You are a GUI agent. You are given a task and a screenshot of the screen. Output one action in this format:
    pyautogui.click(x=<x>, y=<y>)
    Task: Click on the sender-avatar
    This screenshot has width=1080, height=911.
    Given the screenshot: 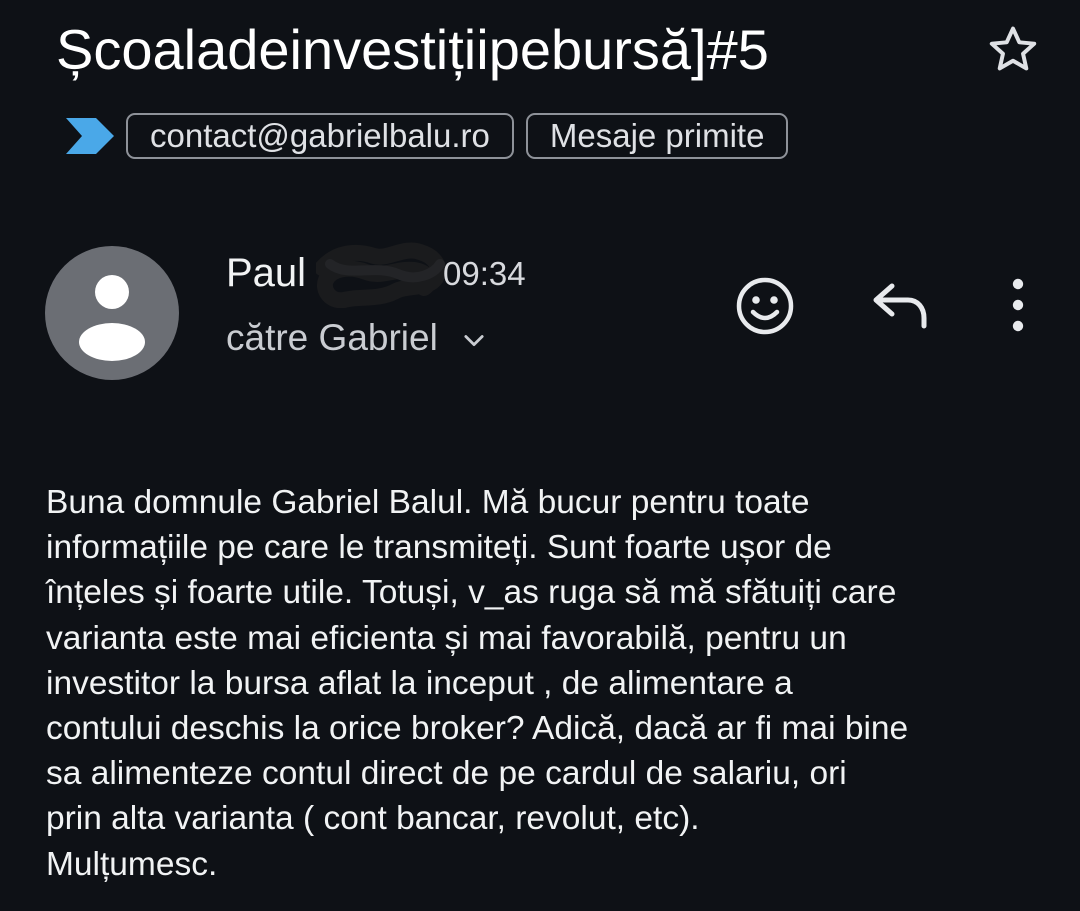 What is the action you would take?
    pyautogui.click(x=112, y=313)
    